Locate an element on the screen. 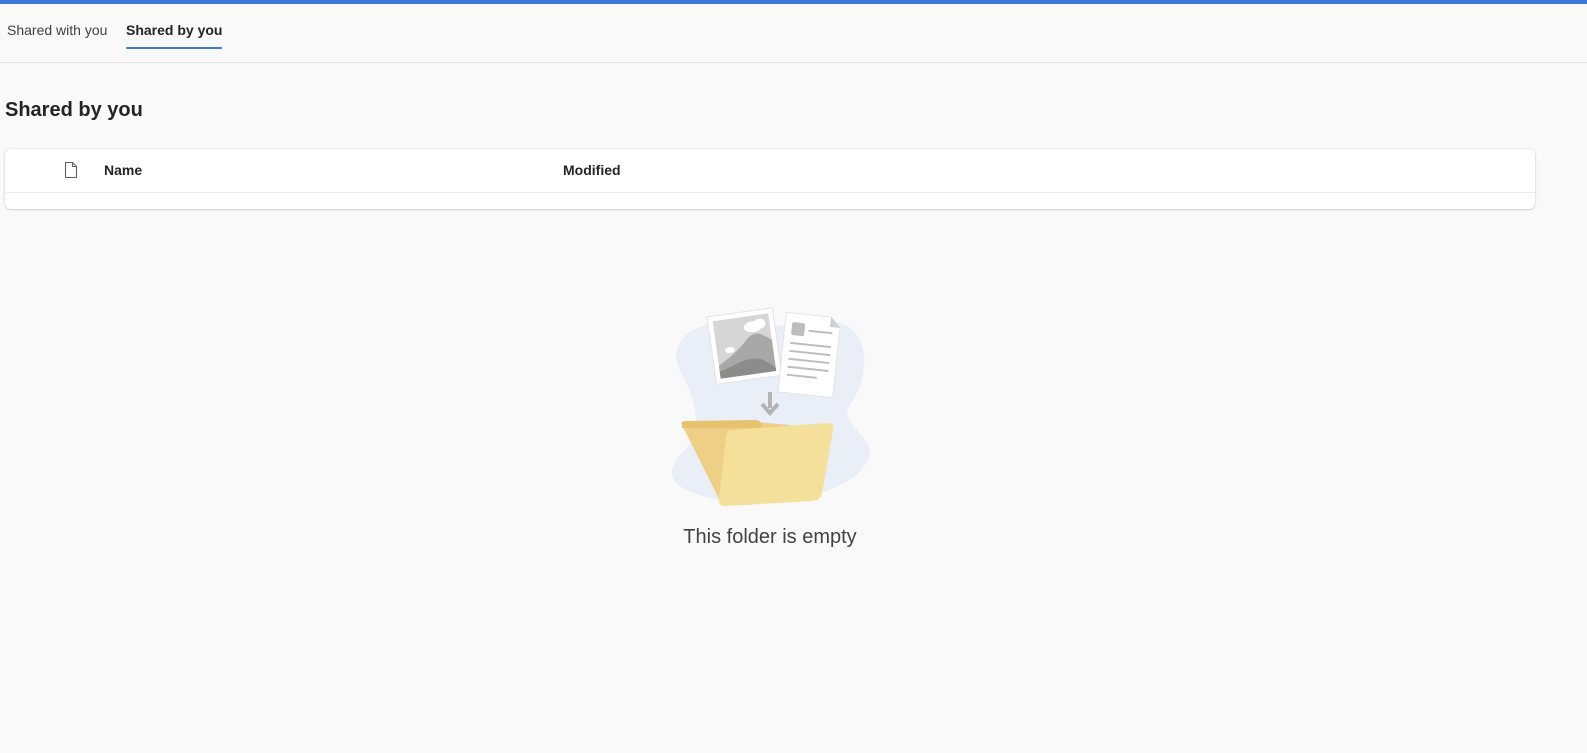  file-table: Name Modified is located at coordinates (770, 179).